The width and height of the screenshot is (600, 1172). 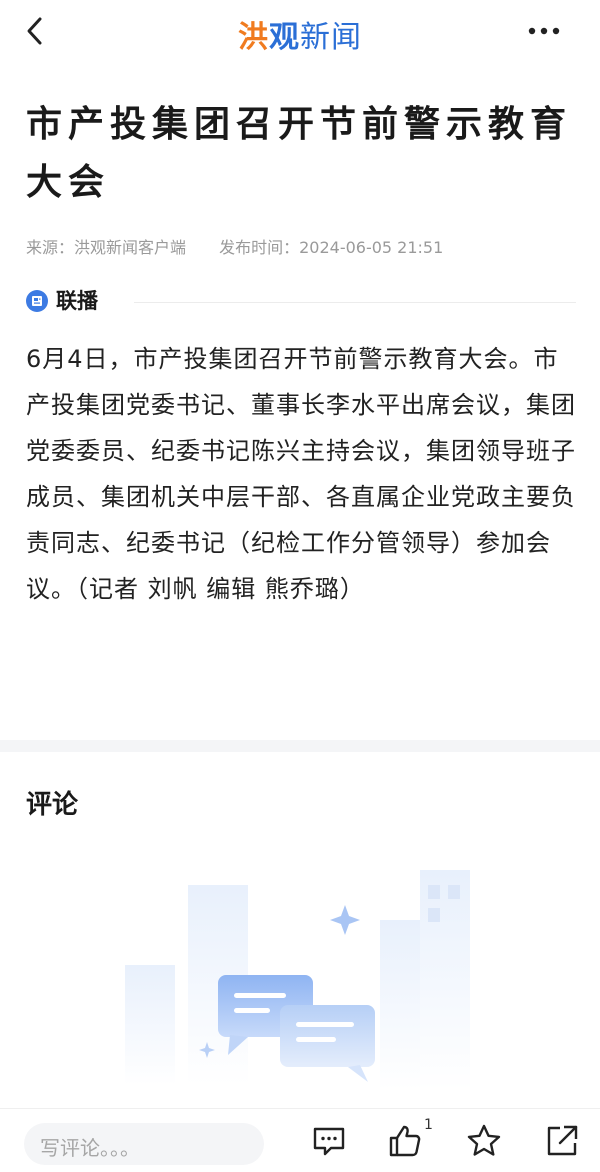 I want to click on like-count: 1, so click(x=428, y=1125).